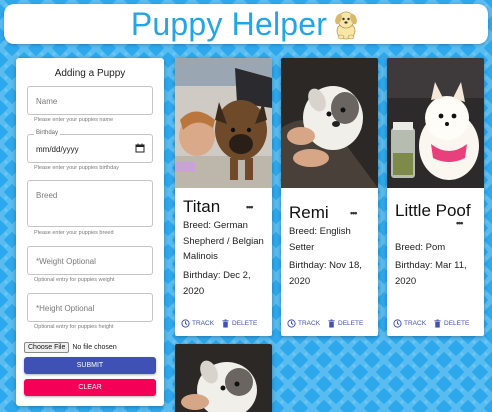  I want to click on name-placeholder: Name, so click(47, 101).